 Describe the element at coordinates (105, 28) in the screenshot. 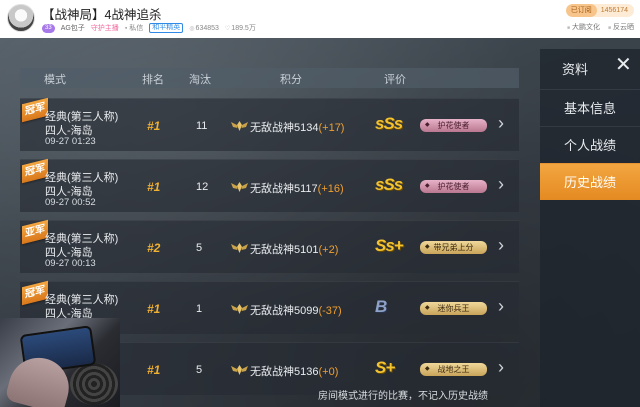

I see `guard-streamer-link: 守护主播` at that location.